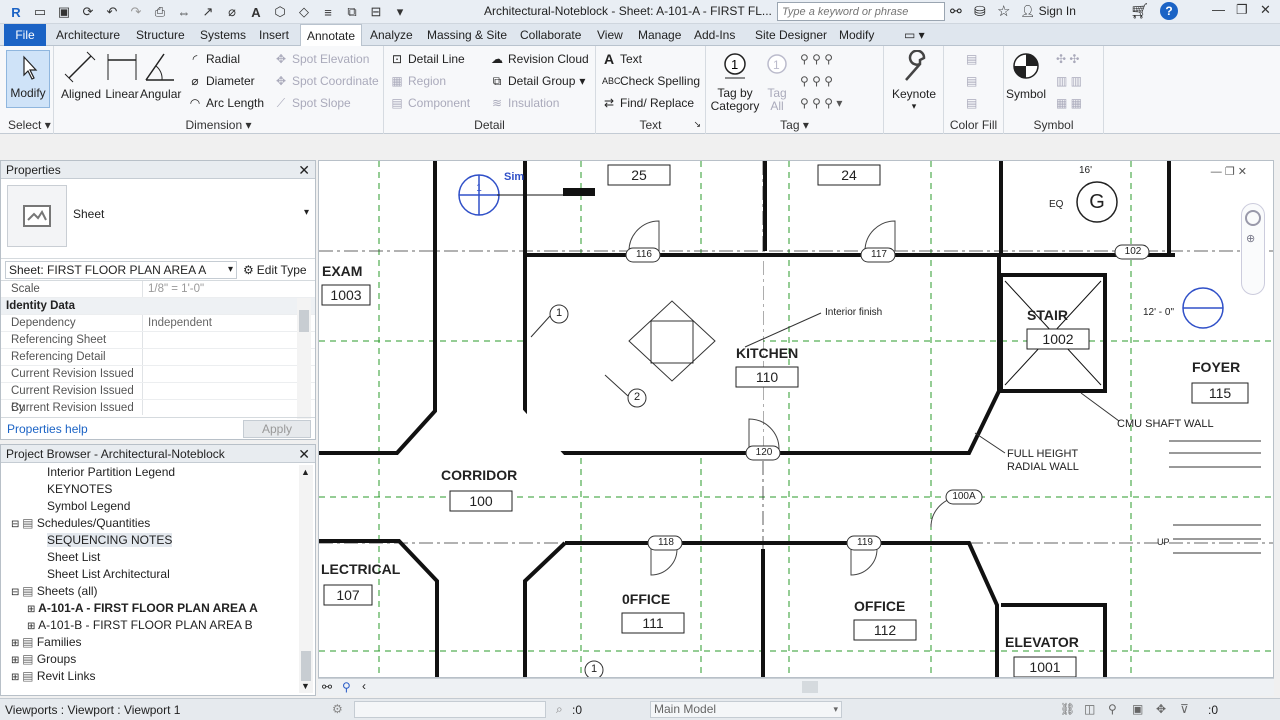  I want to click on browser-scrollbar: ▲ ▼, so click(306, 579).